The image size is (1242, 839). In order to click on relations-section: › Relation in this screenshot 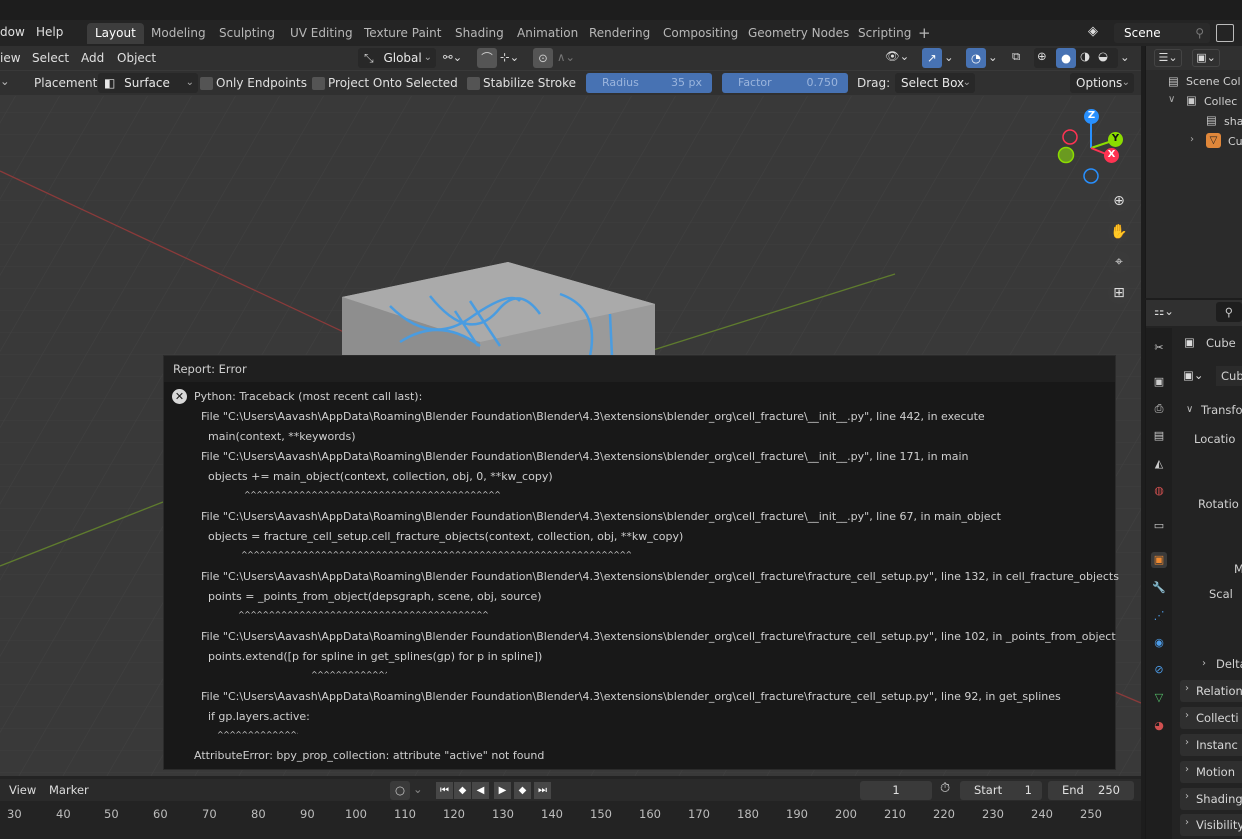, I will do `click(1211, 691)`.